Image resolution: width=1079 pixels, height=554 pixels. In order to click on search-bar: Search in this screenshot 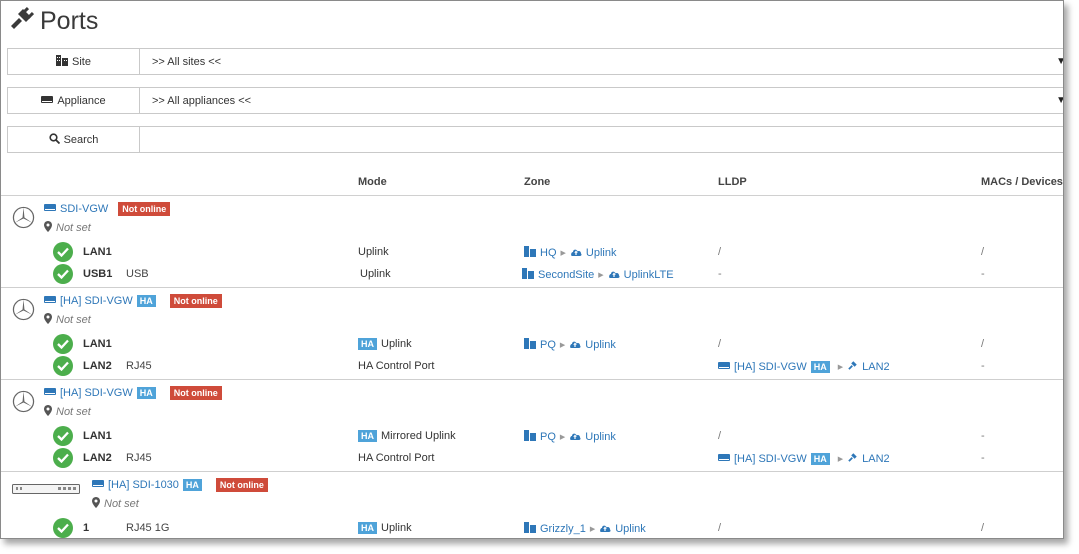, I will do `click(535, 139)`.